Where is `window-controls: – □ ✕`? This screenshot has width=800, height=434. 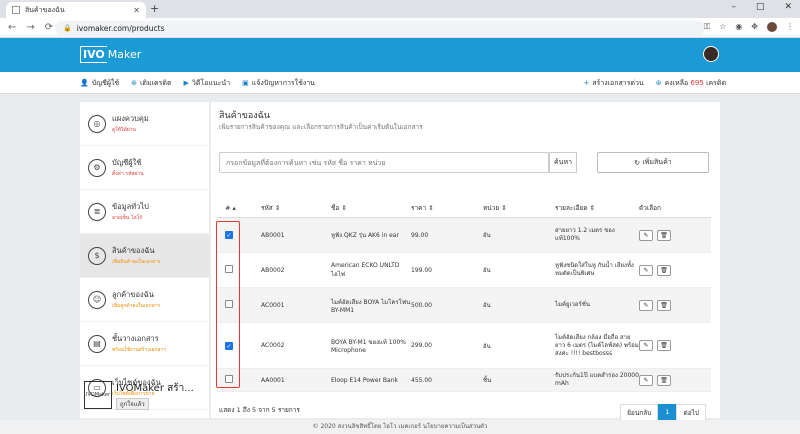 window-controls: – □ ✕ is located at coordinates (761, 7).